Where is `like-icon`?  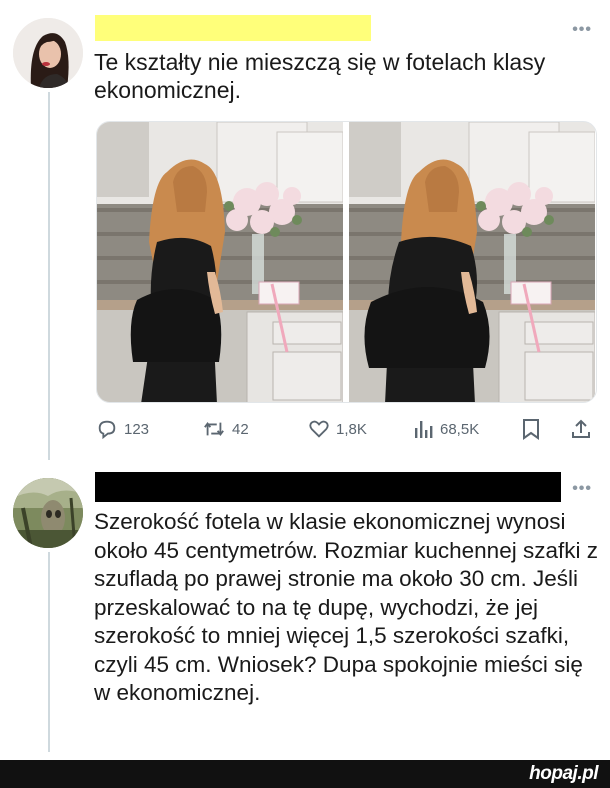
like-icon is located at coordinates (319, 429).